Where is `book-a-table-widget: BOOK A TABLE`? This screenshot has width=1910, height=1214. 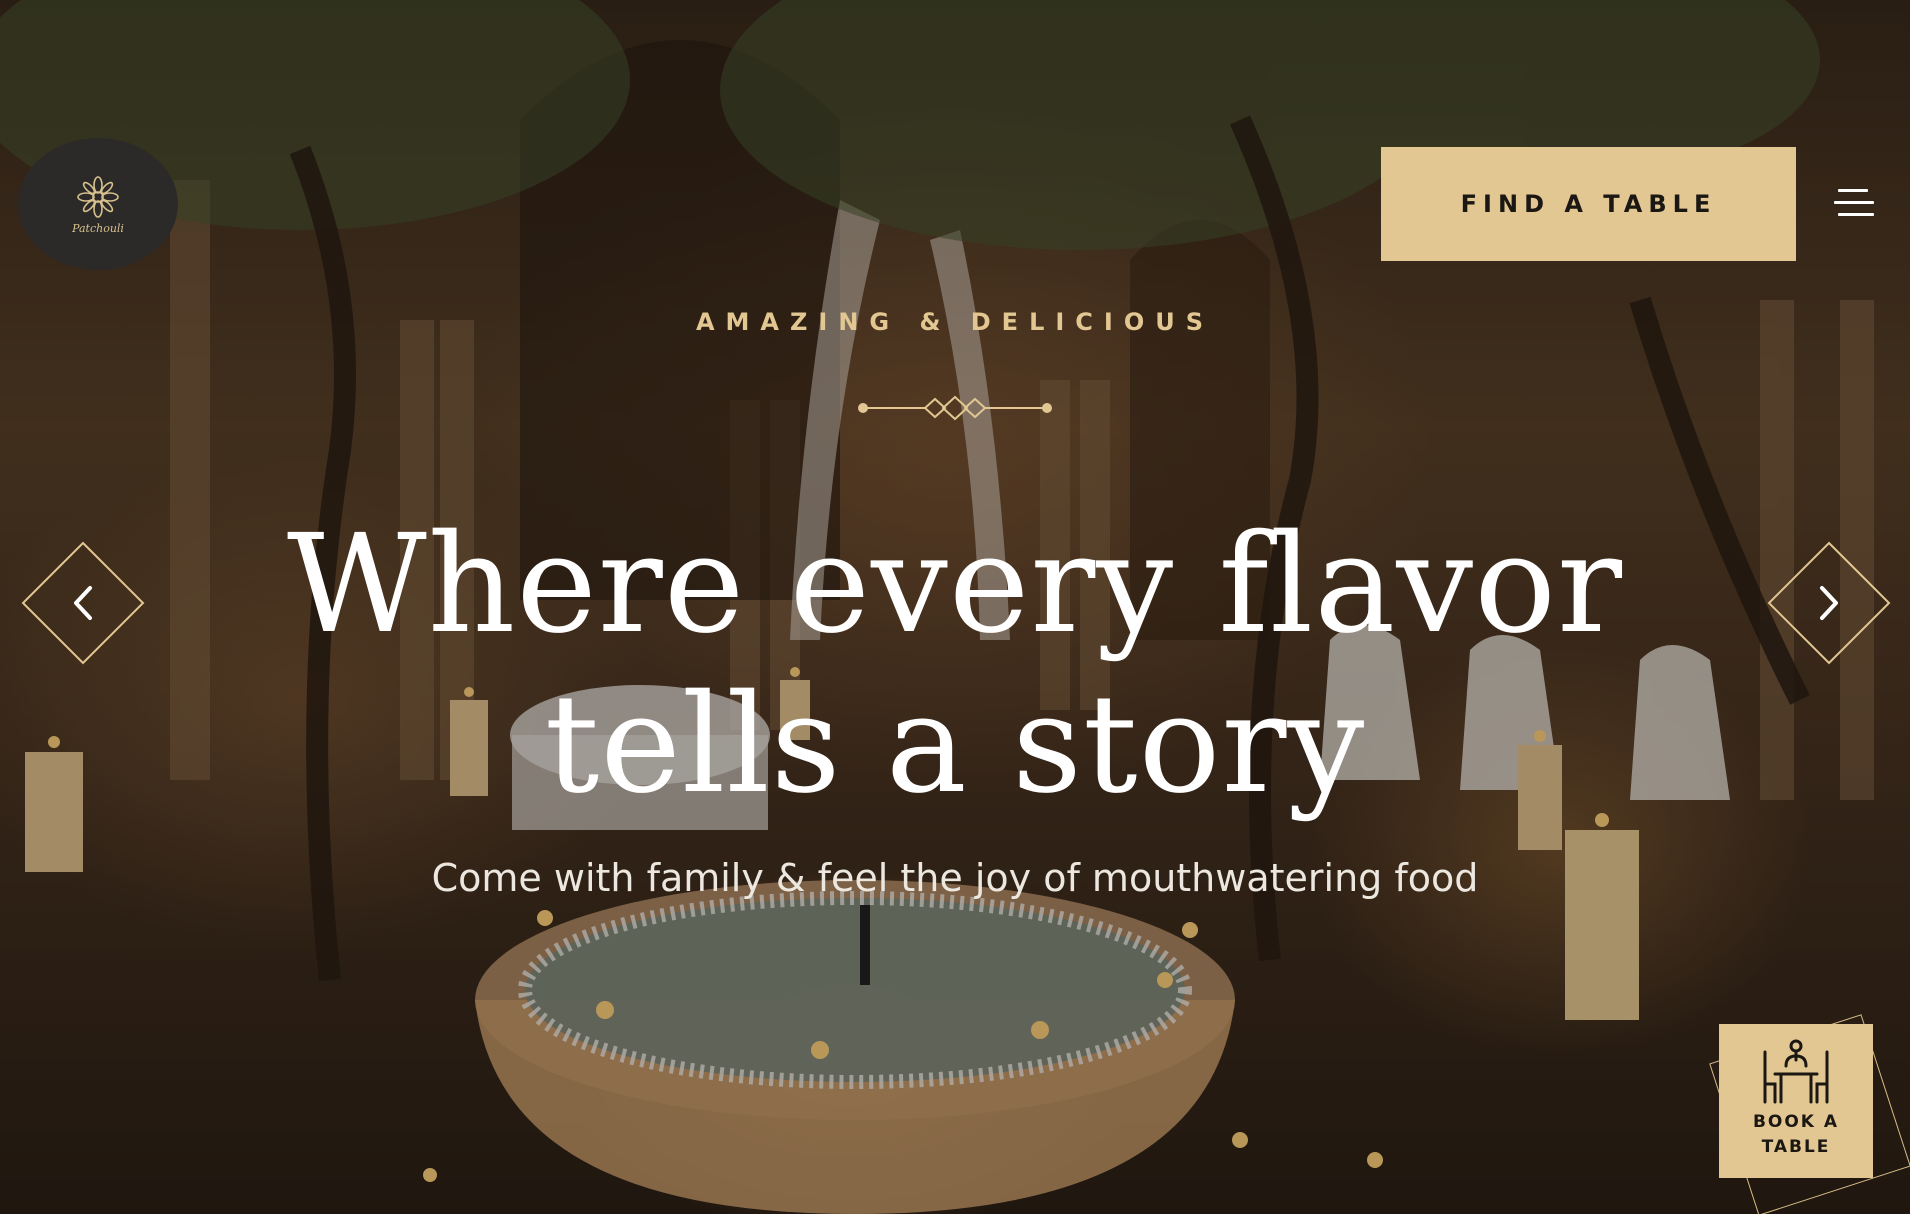
book-a-table-widget: BOOK A TABLE is located at coordinates (1802, 1107).